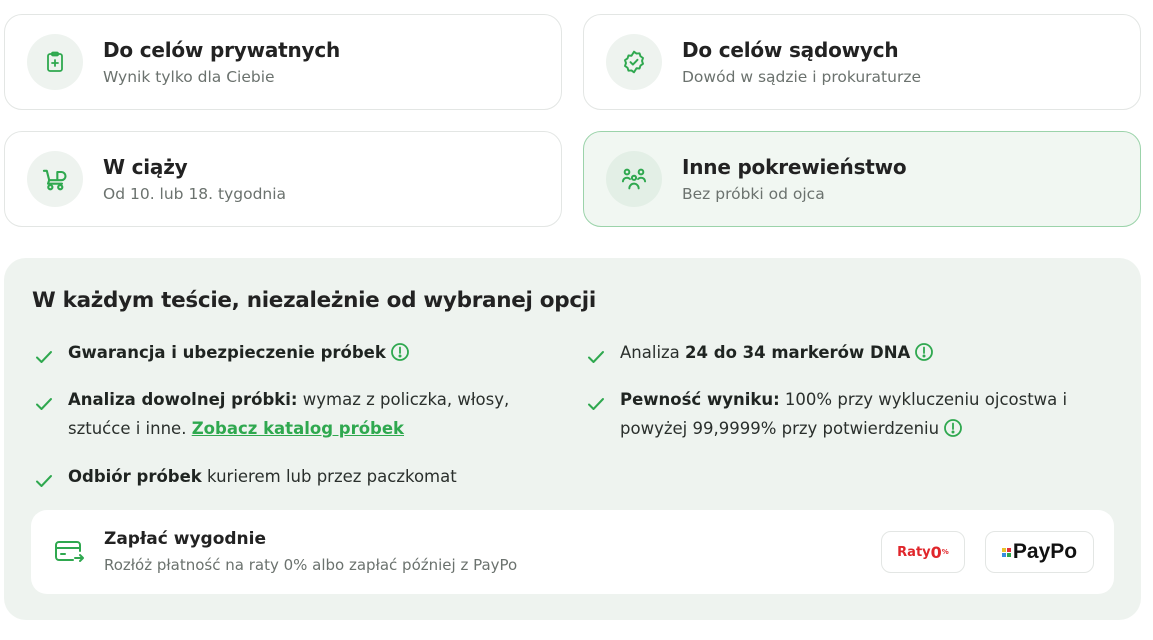 Image resolution: width=1153 pixels, height=640 pixels. Describe the element at coordinates (753, 194) in the screenshot. I see `option-subtitle: Bez próbki od ojca` at that location.